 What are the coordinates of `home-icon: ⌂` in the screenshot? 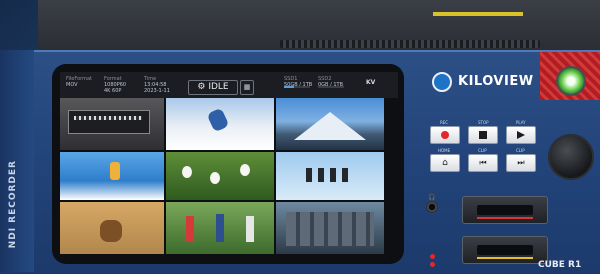 It's located at (445, 163).